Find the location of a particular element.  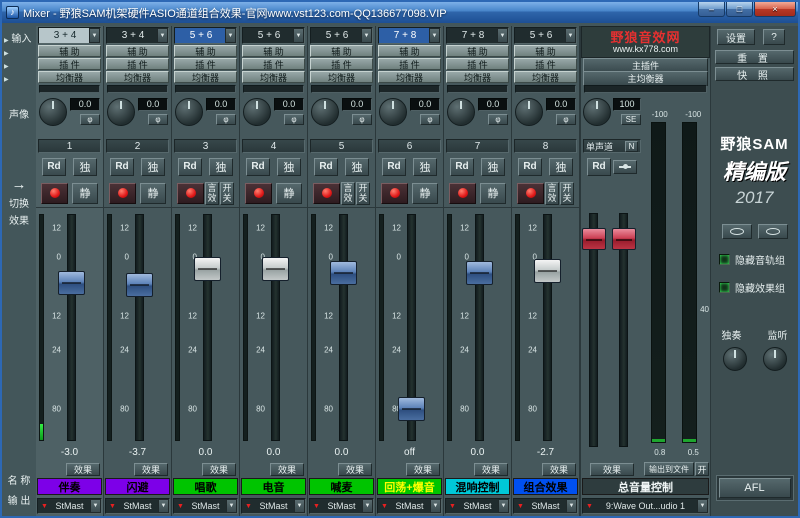

master-toggle-button is located at coordinates (625, 166).